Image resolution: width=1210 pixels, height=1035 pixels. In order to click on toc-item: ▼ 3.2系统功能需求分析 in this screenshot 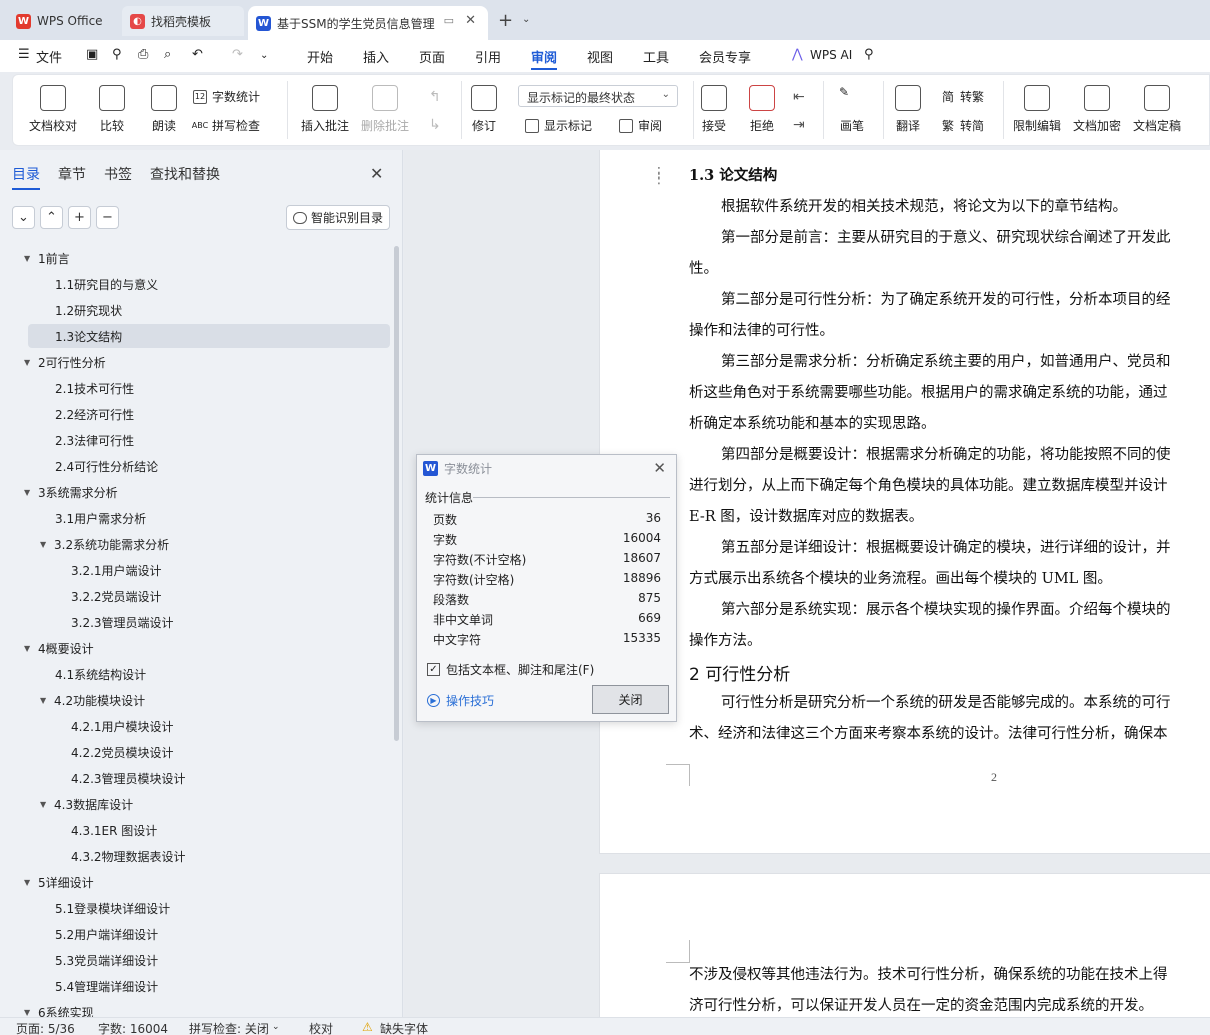, I will do `click(104, 544)`.